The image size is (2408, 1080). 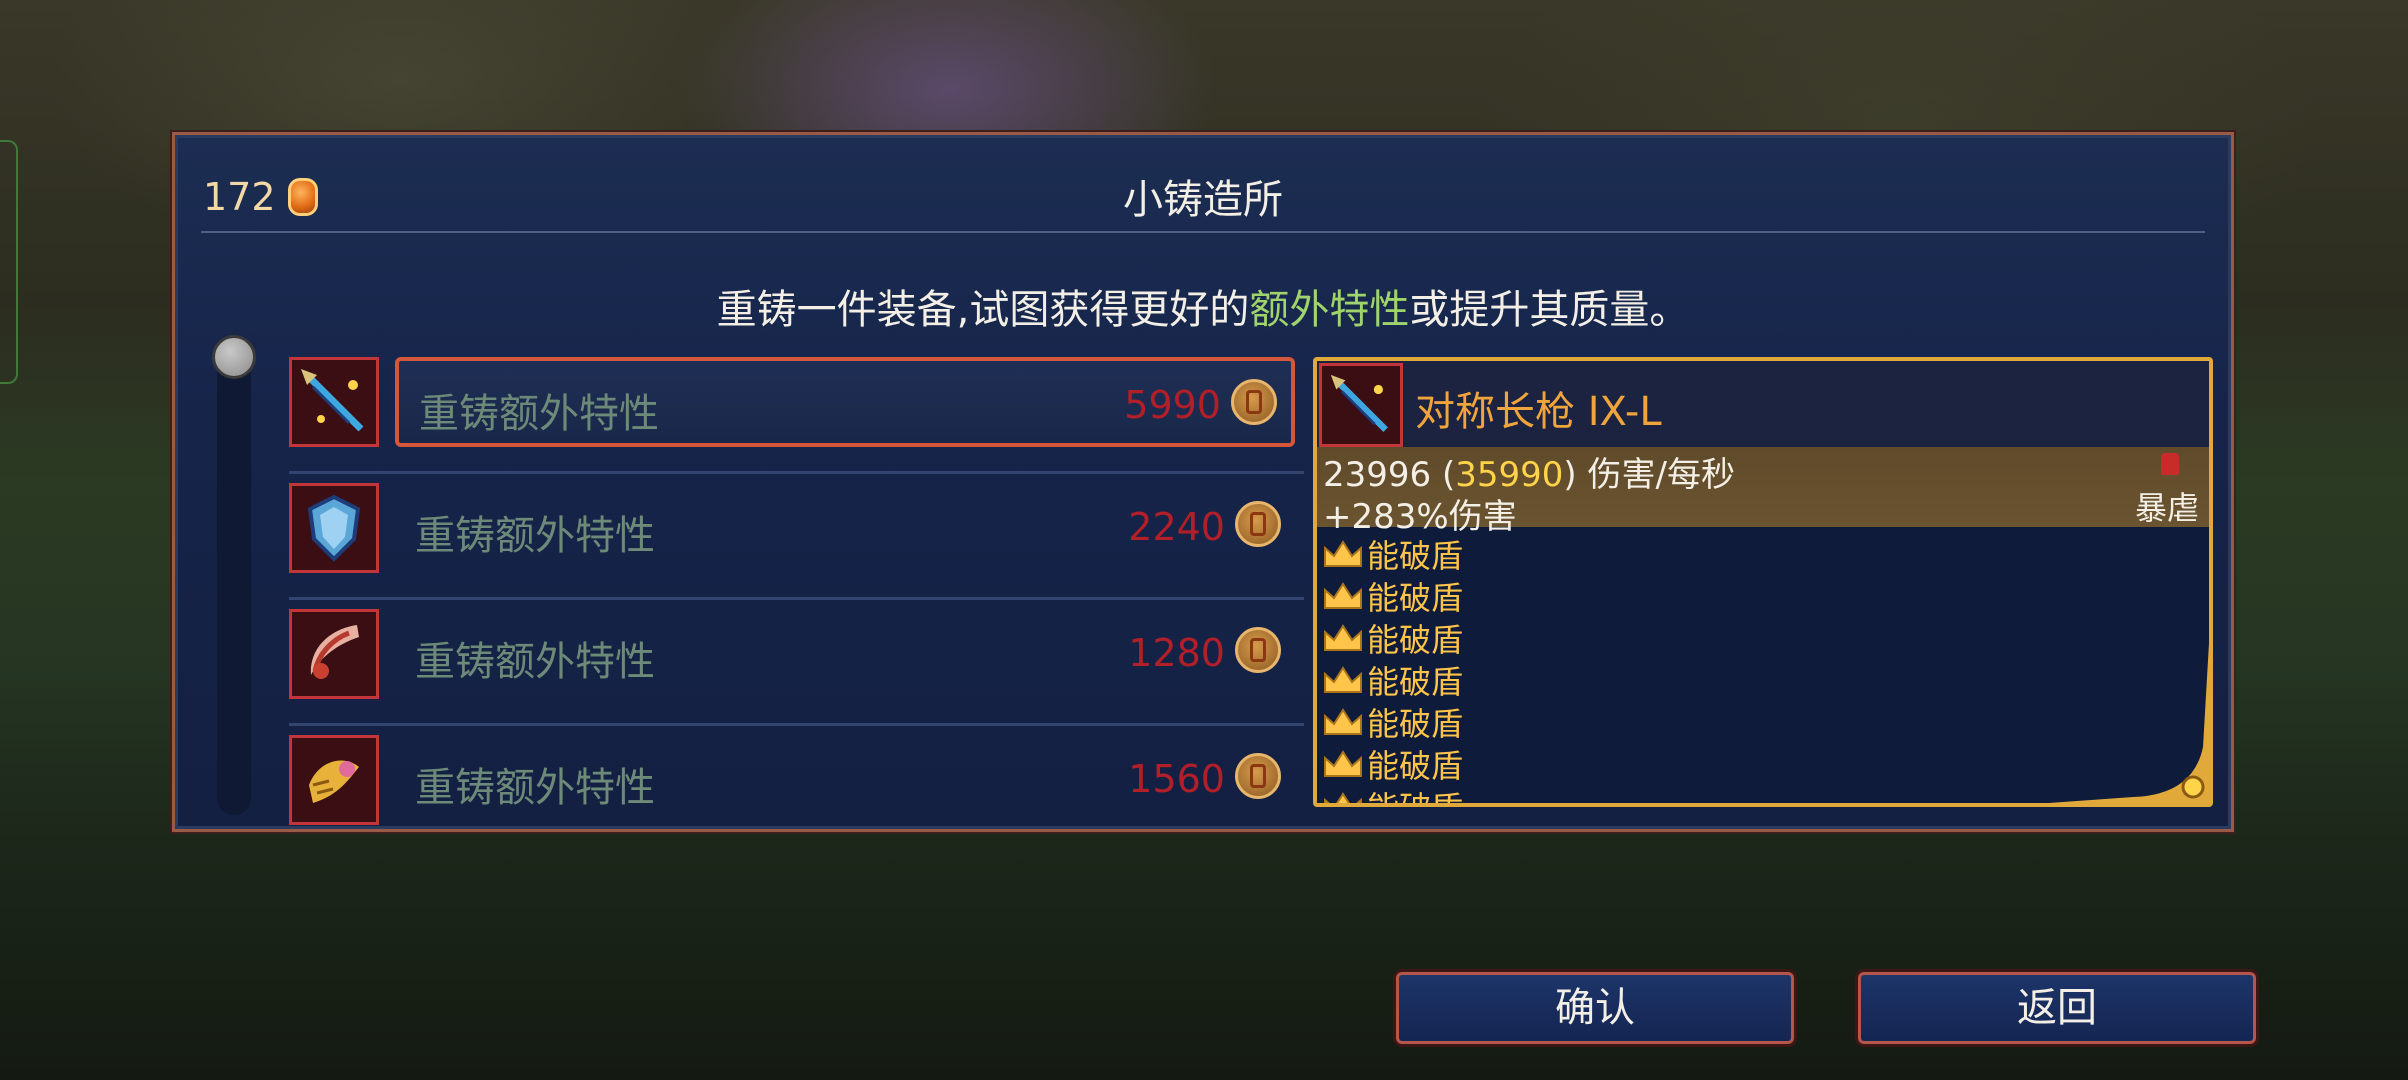 What do you see at coordinates (983, 310) in the screenshot?
I see `instruction-part-1: 重铸一件装备,试图获得更好的` at bounding box center [983, 310].